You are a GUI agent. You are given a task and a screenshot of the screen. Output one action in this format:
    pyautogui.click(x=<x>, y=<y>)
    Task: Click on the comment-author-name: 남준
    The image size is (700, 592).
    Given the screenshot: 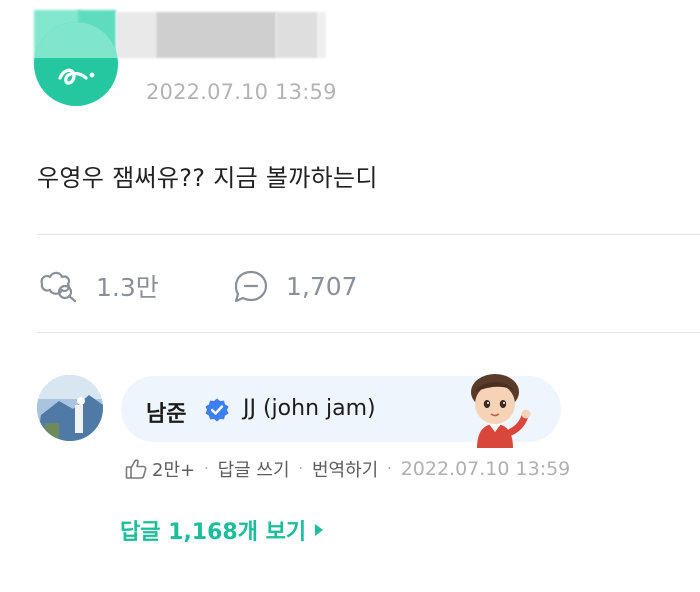 What is the action you would take?
    pyautogui.click(x=166, y=412)
    